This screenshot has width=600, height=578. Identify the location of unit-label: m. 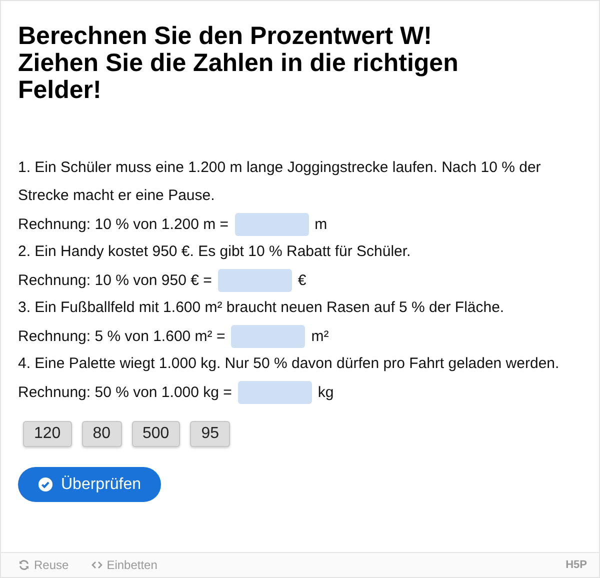
(321, 224).